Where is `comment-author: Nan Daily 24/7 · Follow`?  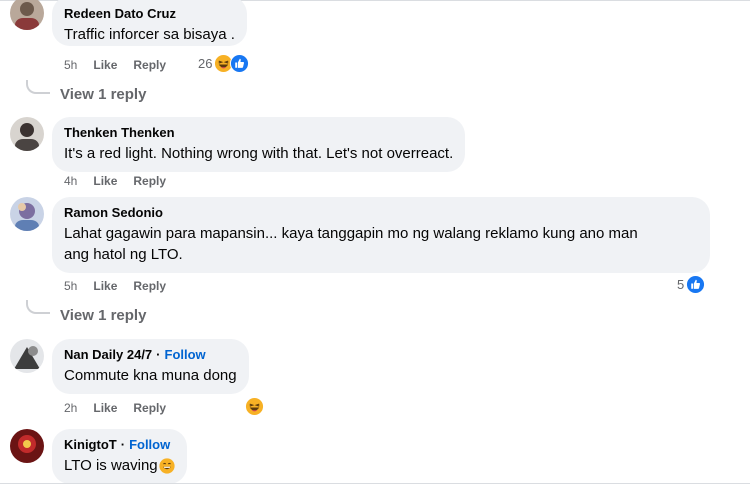
comment-author: Nan Daily 24/7 · Follow is located at coordinates (150, 354).